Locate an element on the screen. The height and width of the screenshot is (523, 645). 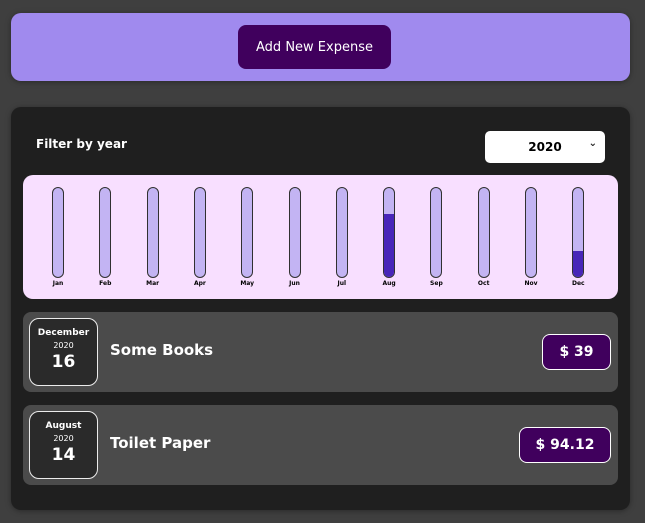
expense-amount: $ 94.12 is located at coordinates (565, 445).